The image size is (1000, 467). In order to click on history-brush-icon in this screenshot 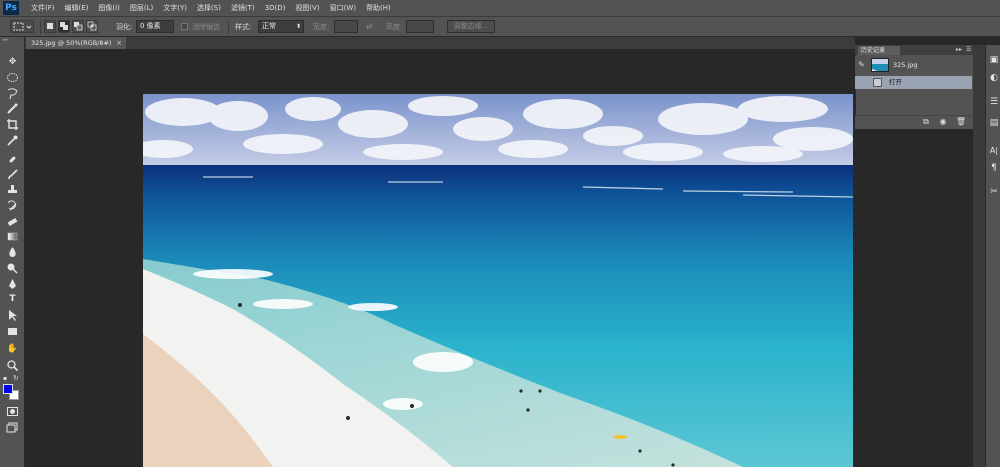, I will do `click(12, 205)`.